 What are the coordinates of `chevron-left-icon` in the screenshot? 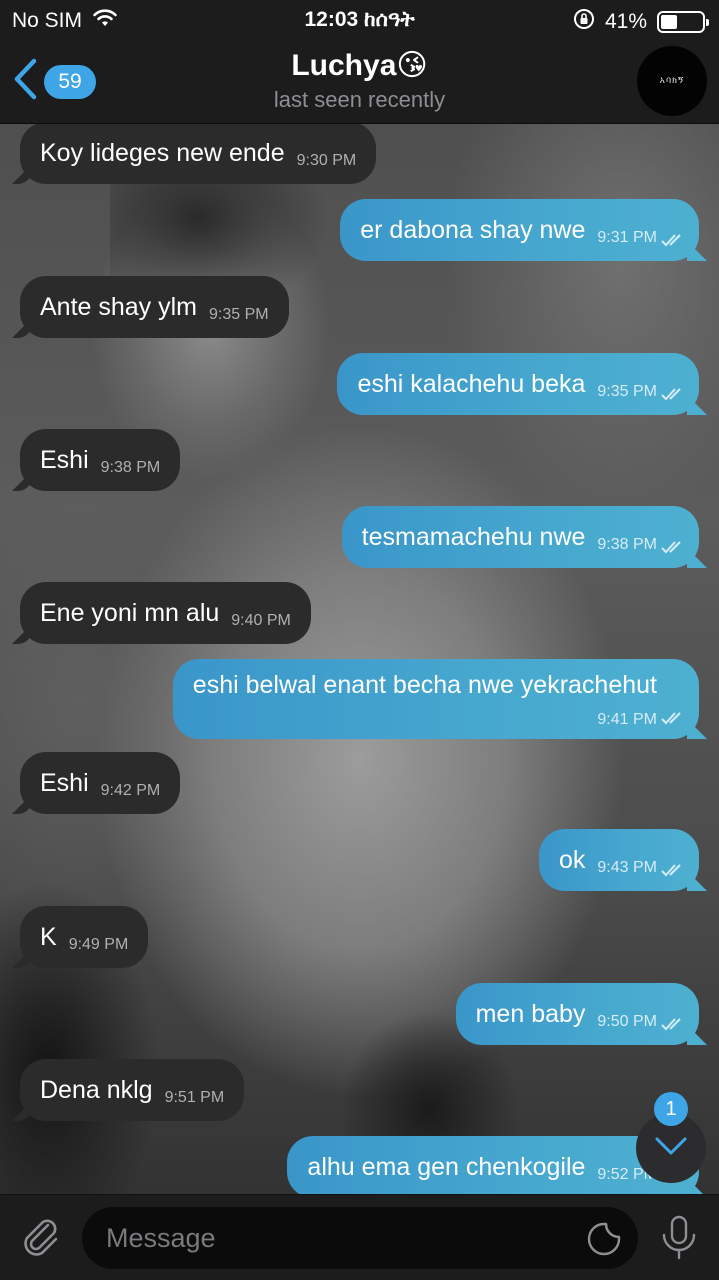 It's located at (25, 81).